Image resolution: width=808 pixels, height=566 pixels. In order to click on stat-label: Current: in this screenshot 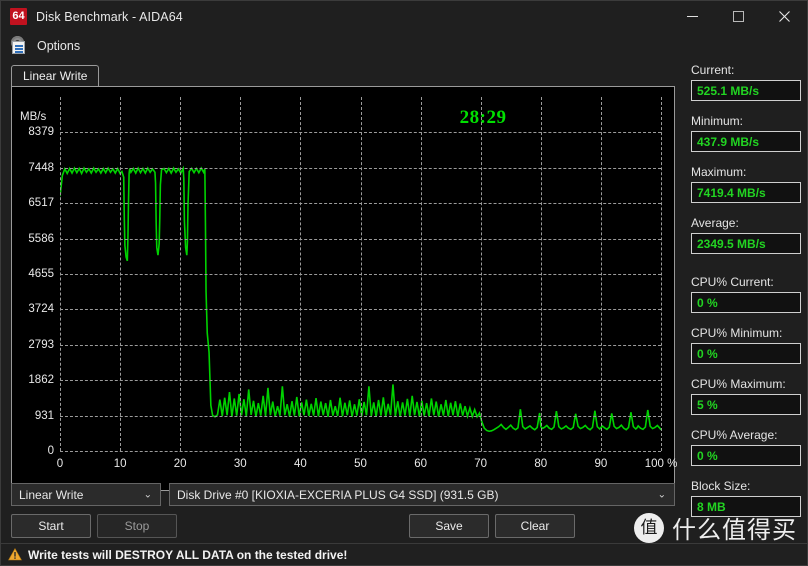, I will do `click(713, 70)`.